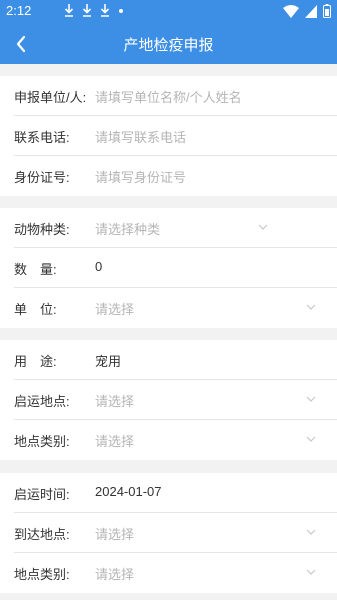  What do you see at coordinates (35, 361) in the screenshot?
I see `purpose-label: 用 途:` at bounding box center [35, 361].